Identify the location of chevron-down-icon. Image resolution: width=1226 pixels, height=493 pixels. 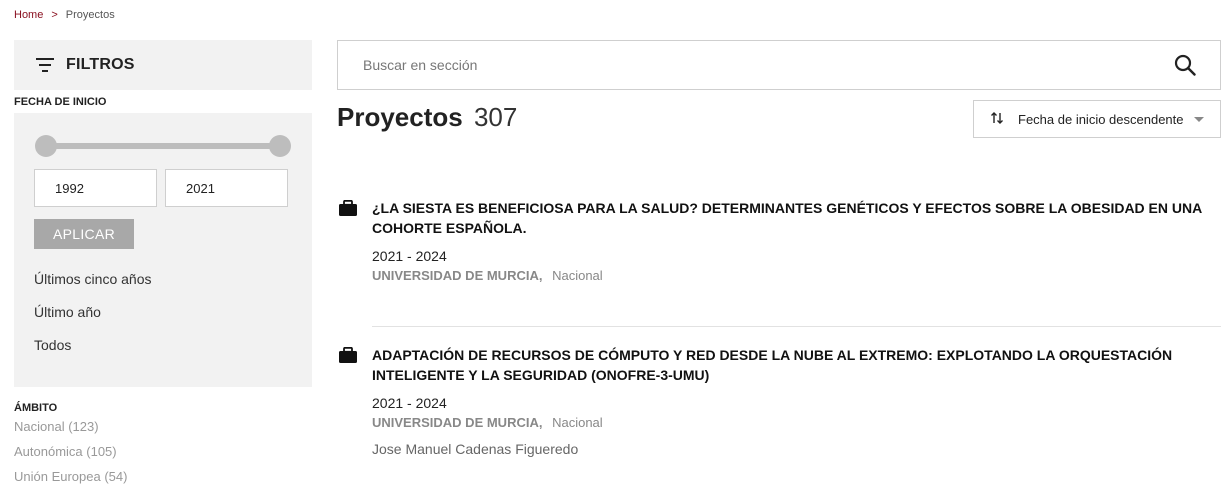
(1199, 119).